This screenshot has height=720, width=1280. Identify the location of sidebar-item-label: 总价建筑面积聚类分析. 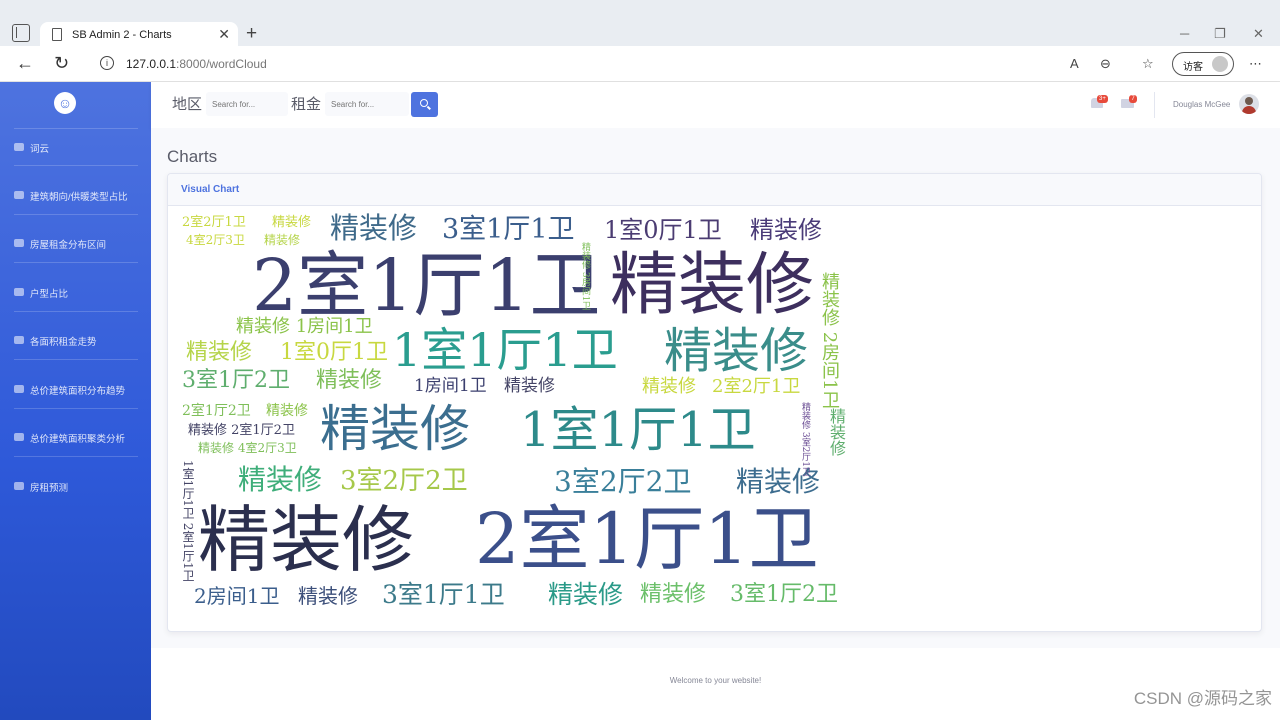
(78, 439).